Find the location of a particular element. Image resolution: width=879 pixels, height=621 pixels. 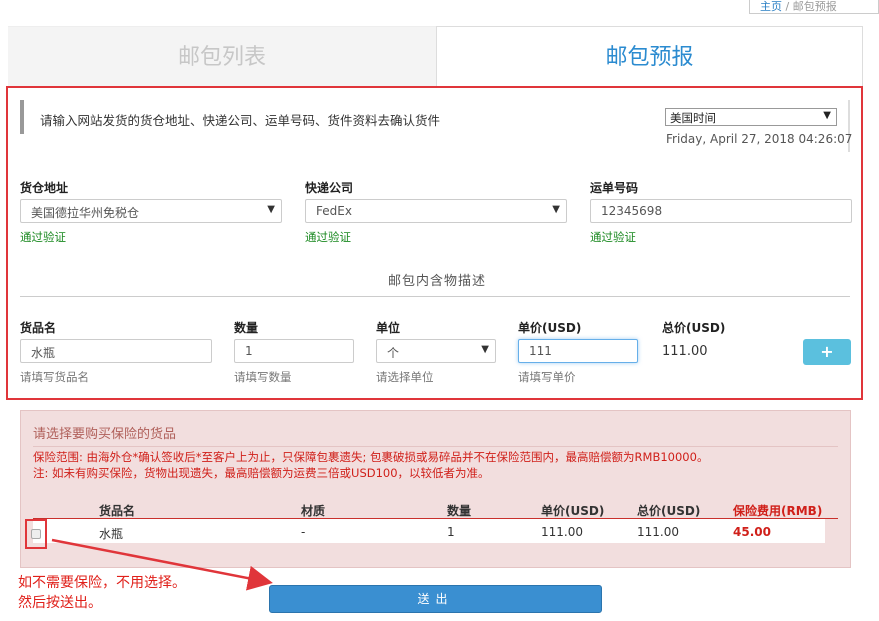

checkbox-highlight is located at coordinates (36, 534).